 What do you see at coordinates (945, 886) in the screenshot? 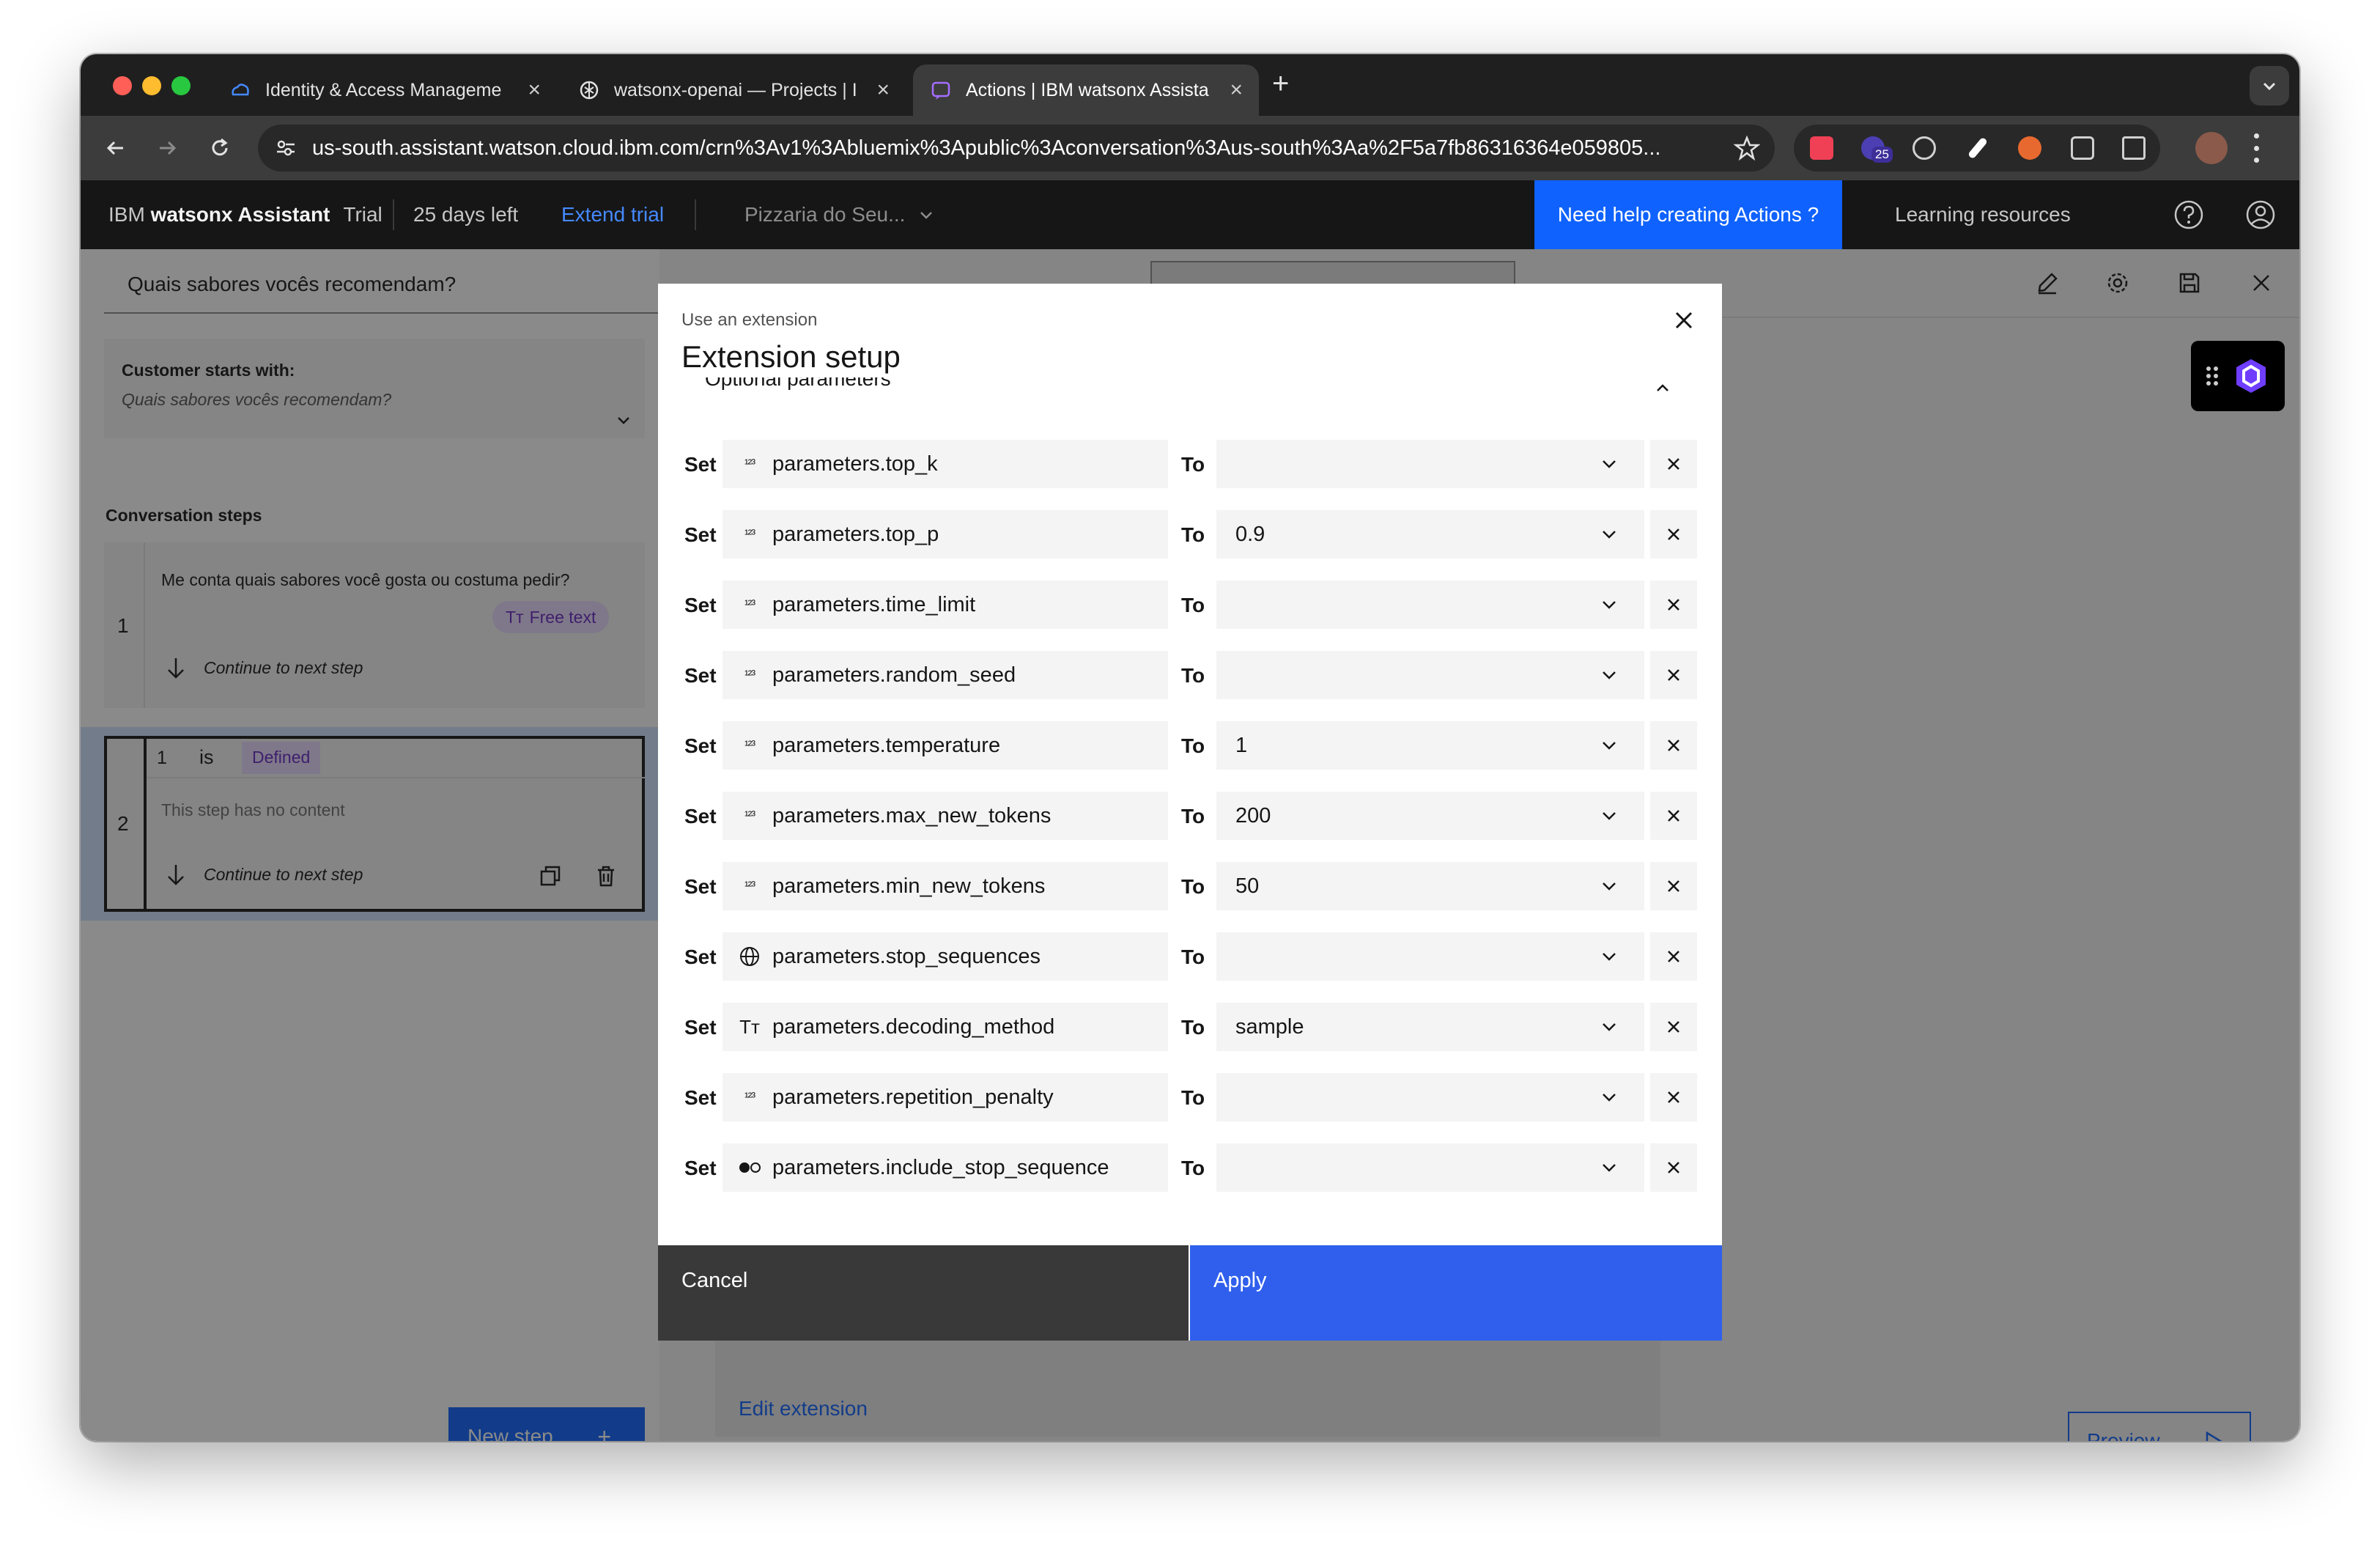
I see `variable-selector: ¹²³ parameters.min_new_tokens` at bounding box center [945, 886].